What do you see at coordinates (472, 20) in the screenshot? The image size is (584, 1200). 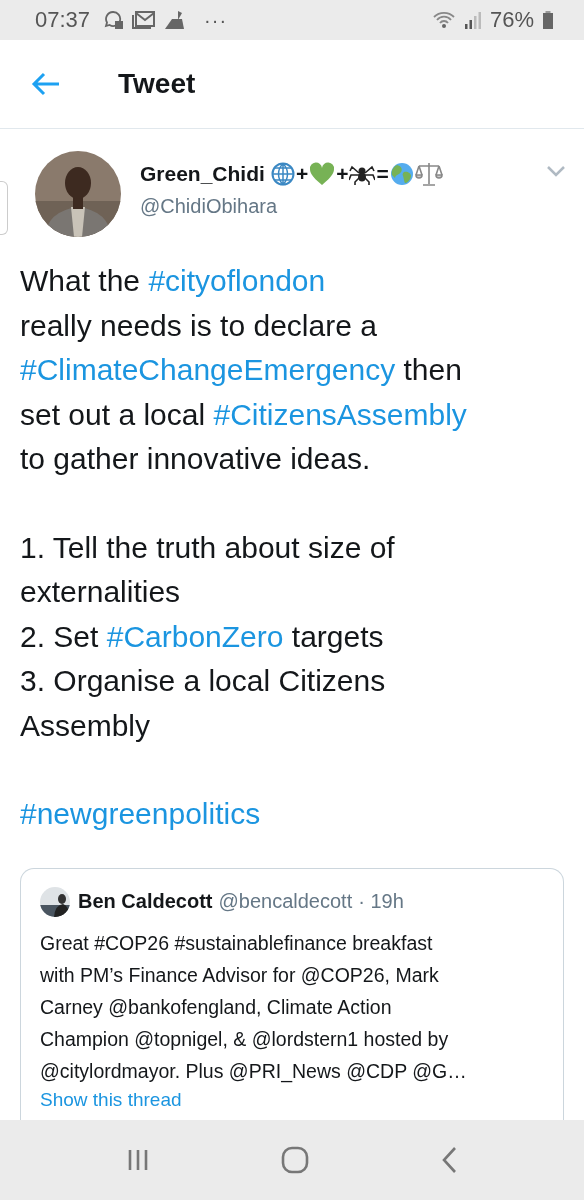 I see `signal-icon` at bounding box center [472, 20].